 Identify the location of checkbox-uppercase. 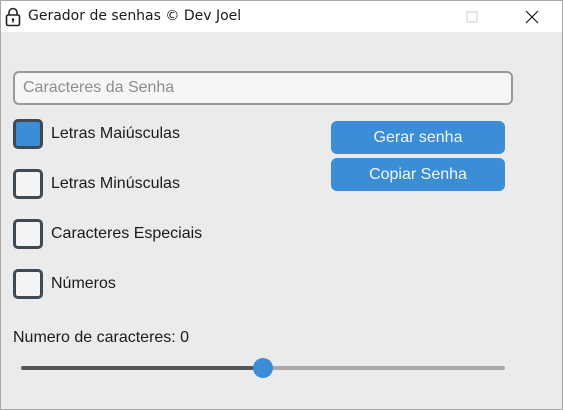
(28, 134).